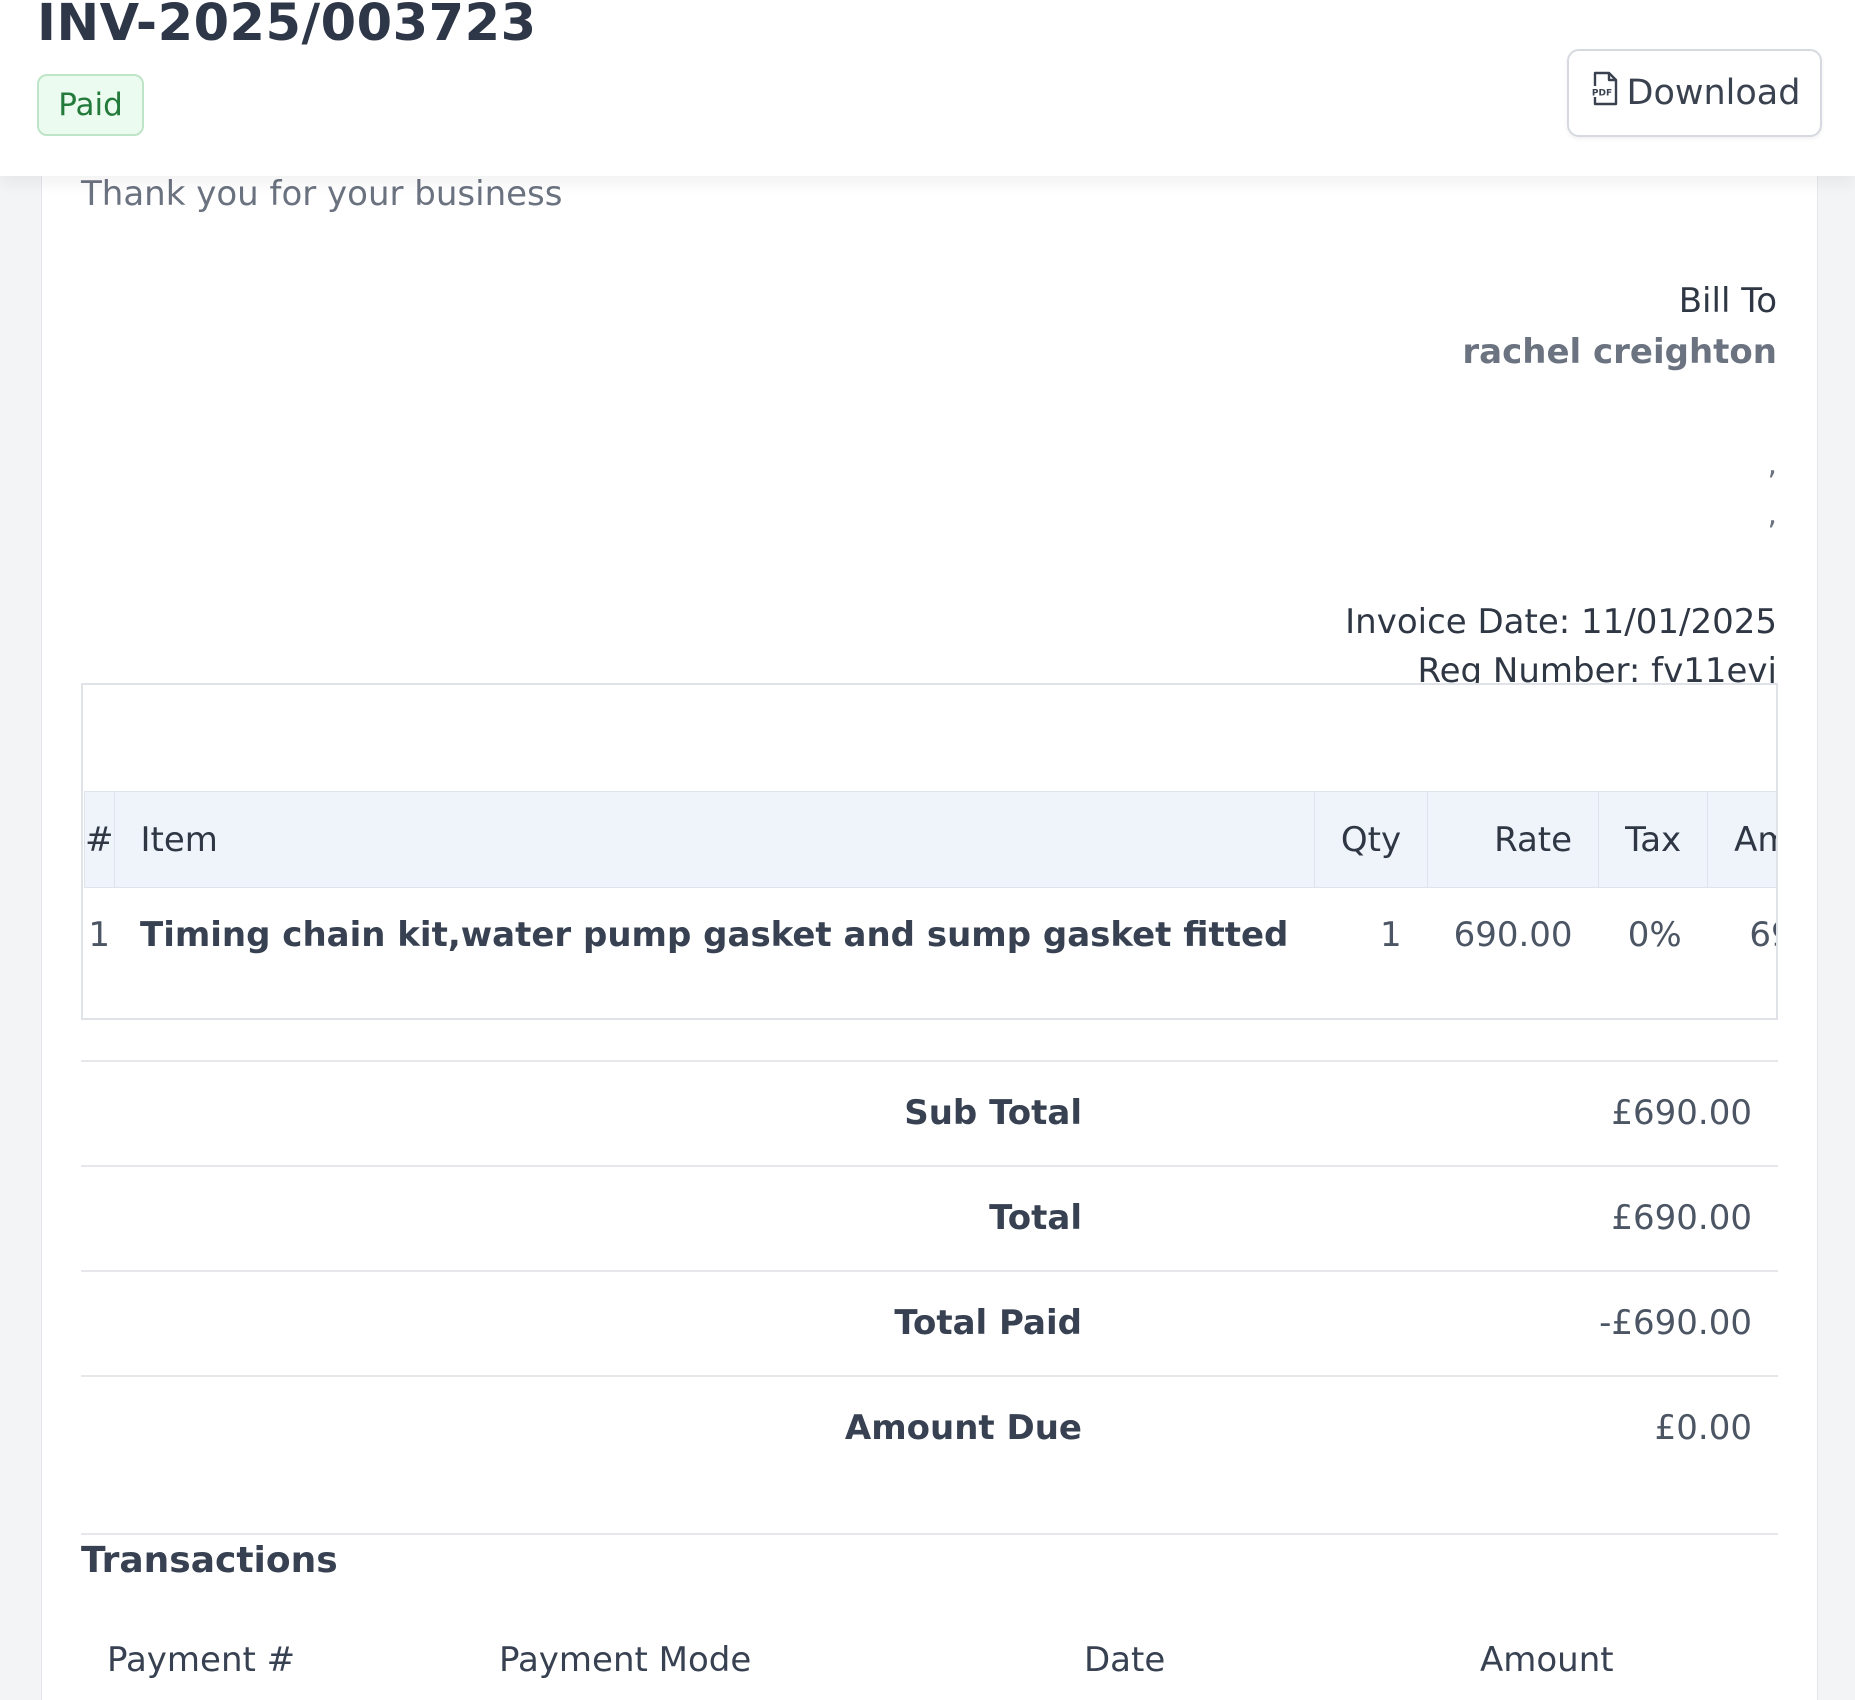  Describe the element at coordinates (929, 1534) in the screenshot. I see `transactions-divider` at that location.